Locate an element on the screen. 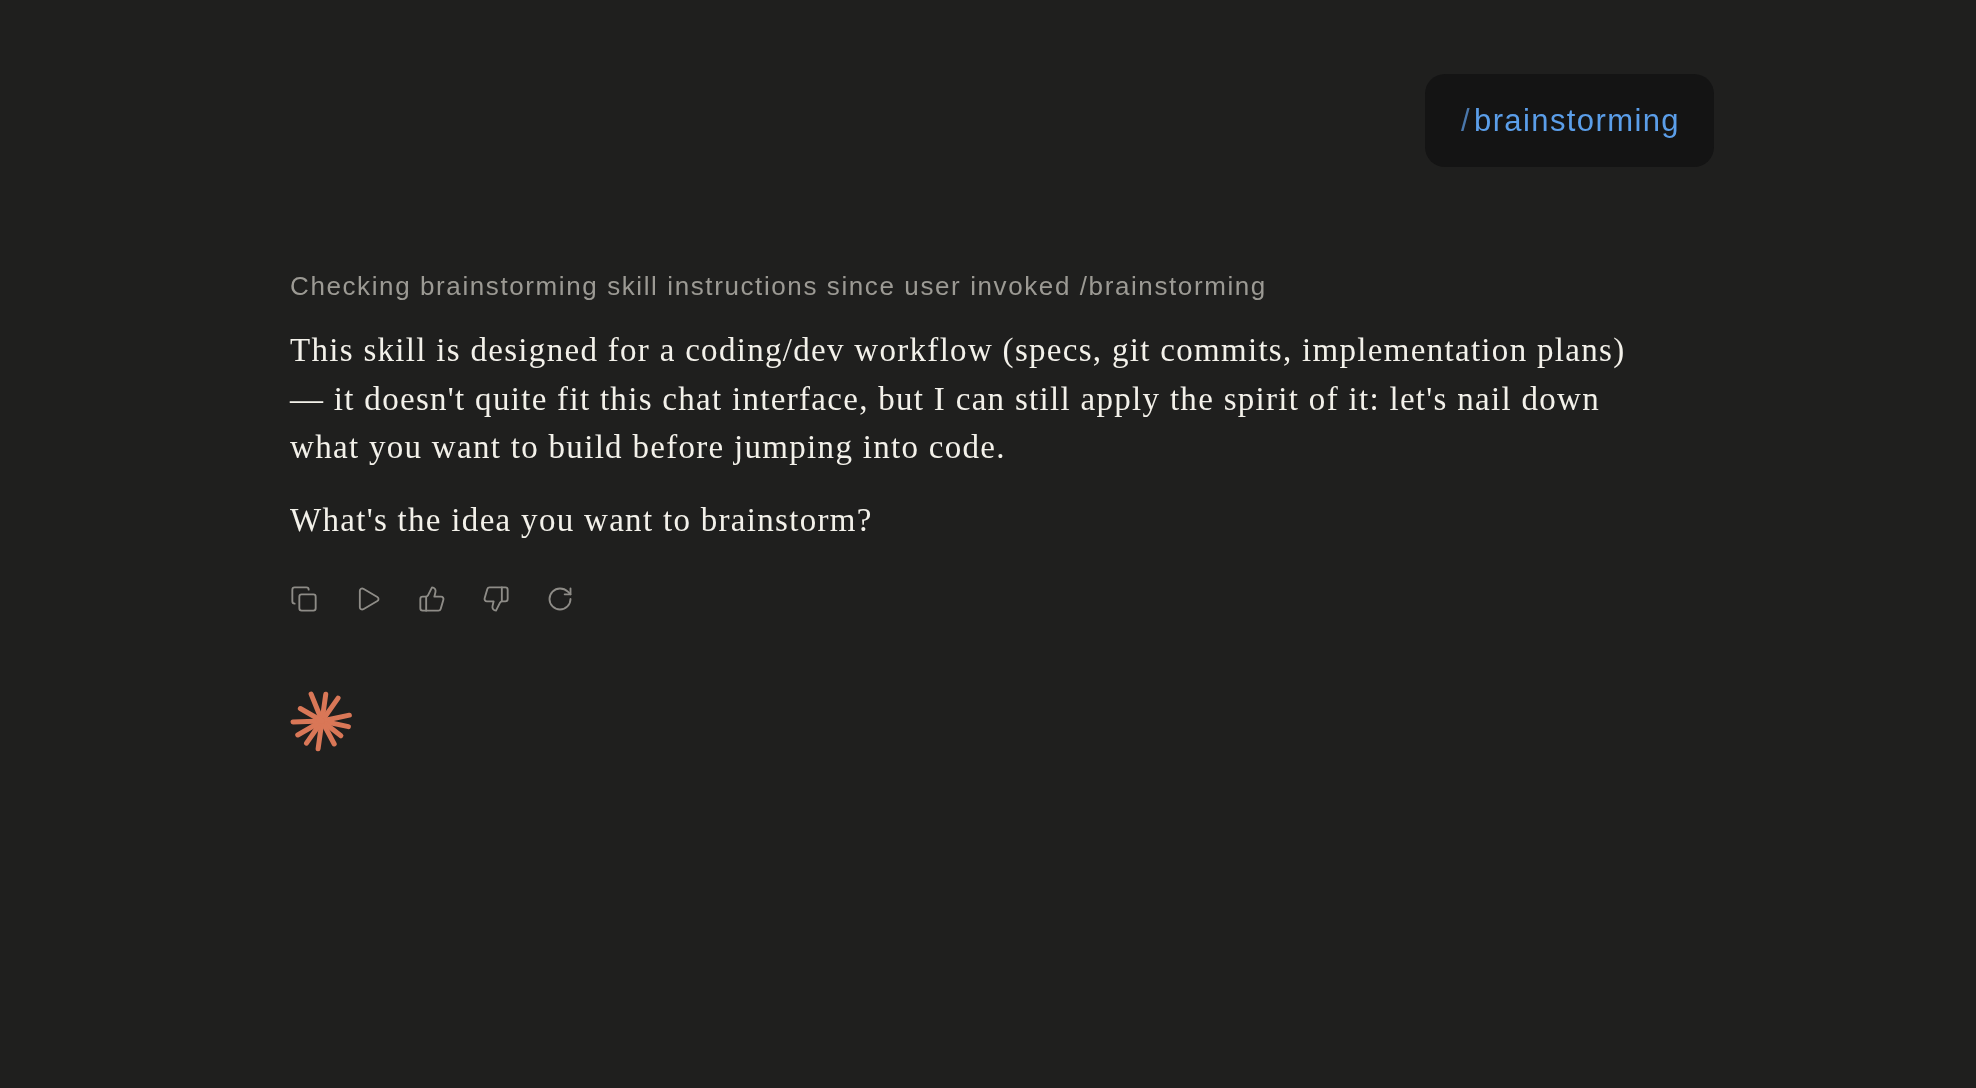 This screenshot has height=1088, width=1976. sparkle-icon is located at coordinates (322, 721).